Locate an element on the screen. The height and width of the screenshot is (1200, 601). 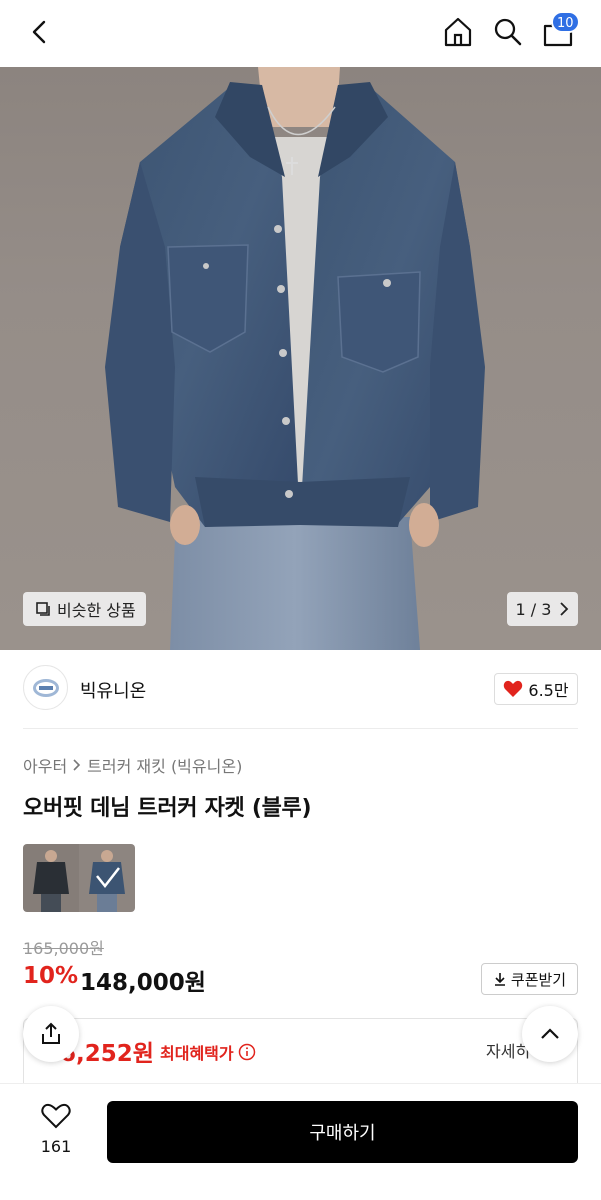
home-icon is located at coordinates (458, 32).